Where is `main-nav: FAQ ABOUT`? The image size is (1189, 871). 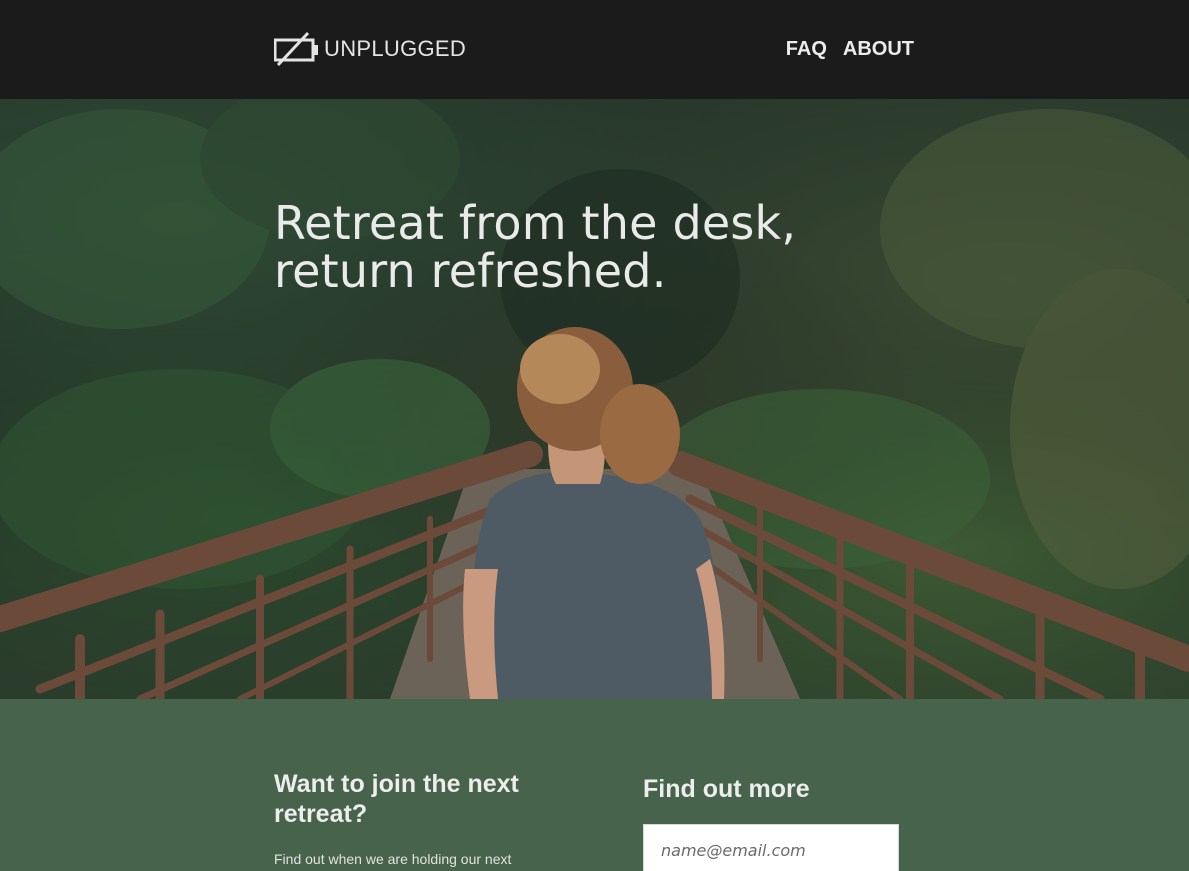
main-nav: FAQ ABOUT is located at coordinates (850, 49).